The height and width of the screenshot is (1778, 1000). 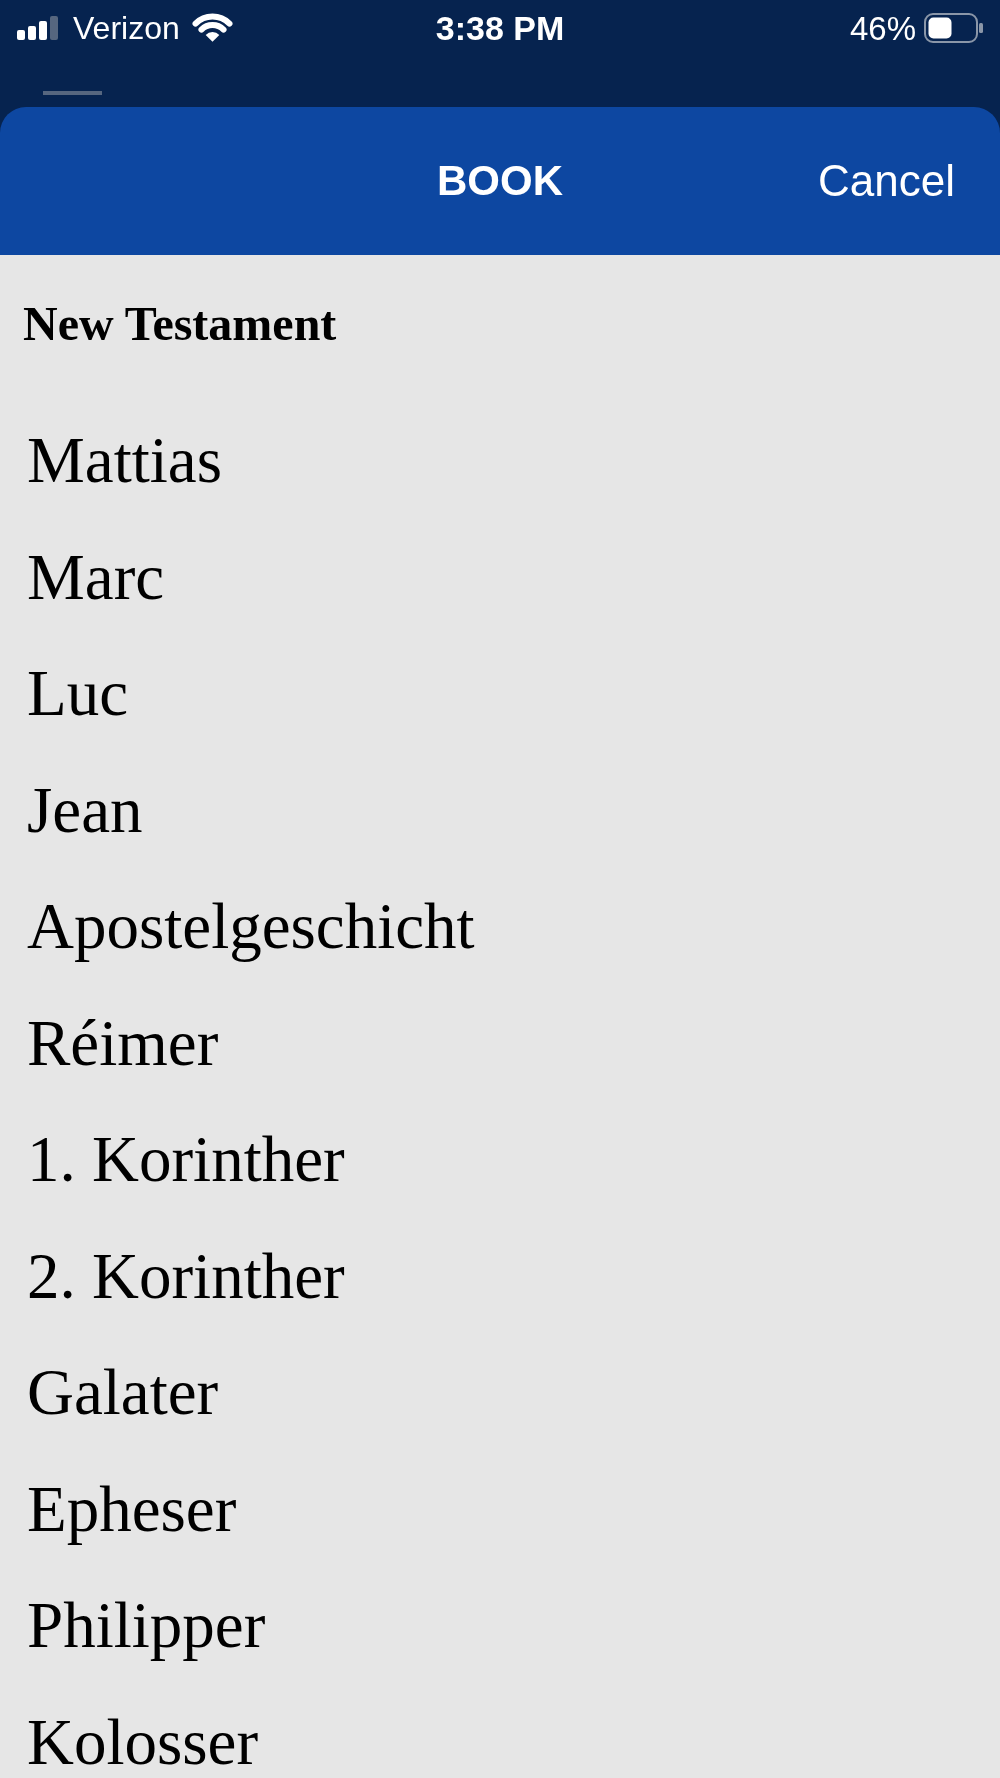 I want to click on book-item: Jean, so click(x=85, y=810).